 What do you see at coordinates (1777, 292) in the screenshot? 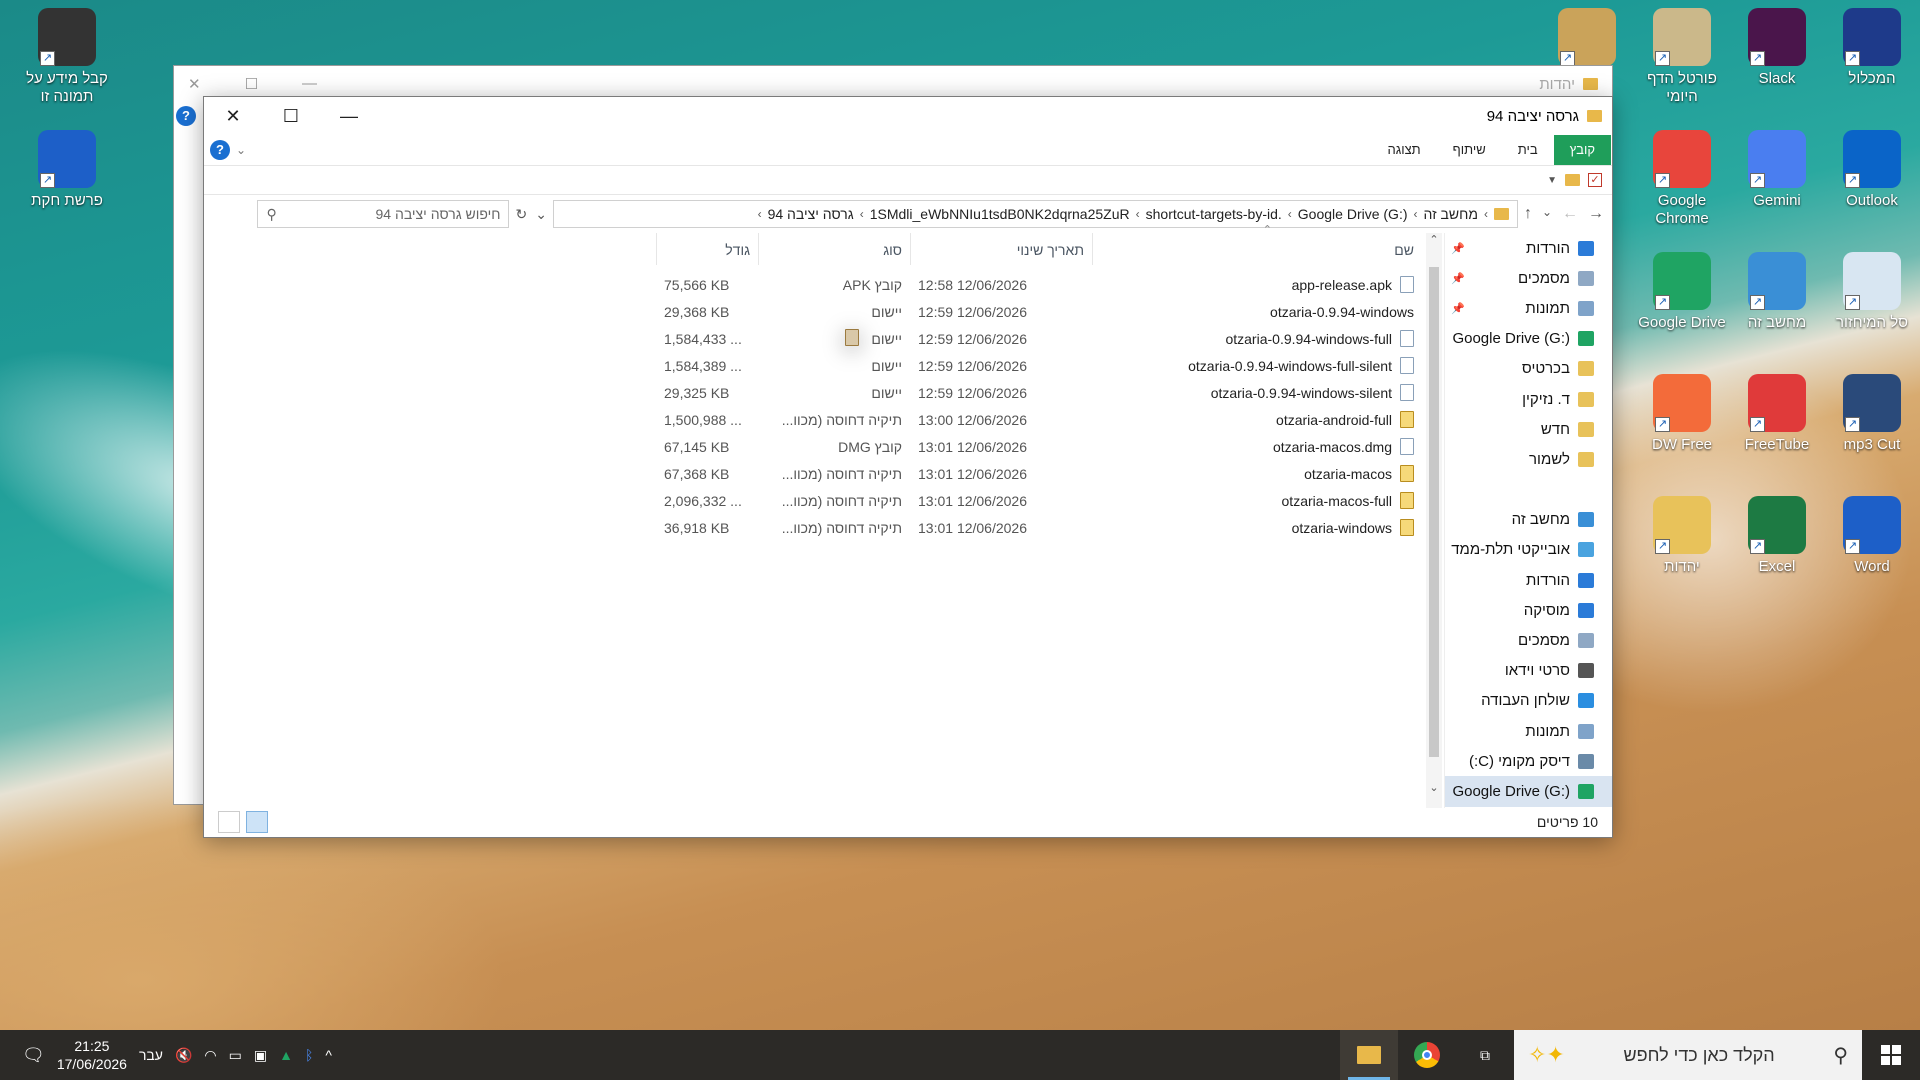
I see `desktop-shortcut: ↗ מחשב זה` at bounding box center [1777, 292].